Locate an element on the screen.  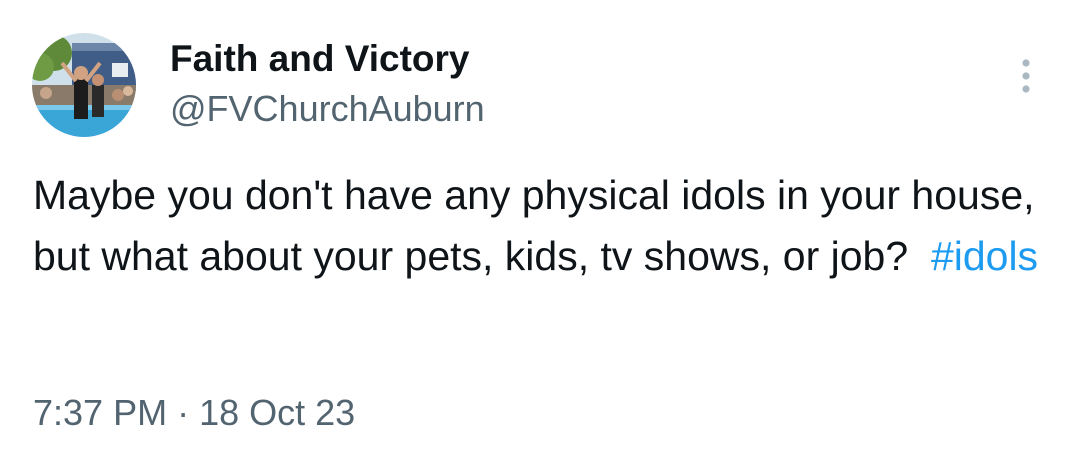
hashtag-link: #idols is located at coordinates (984, 256).